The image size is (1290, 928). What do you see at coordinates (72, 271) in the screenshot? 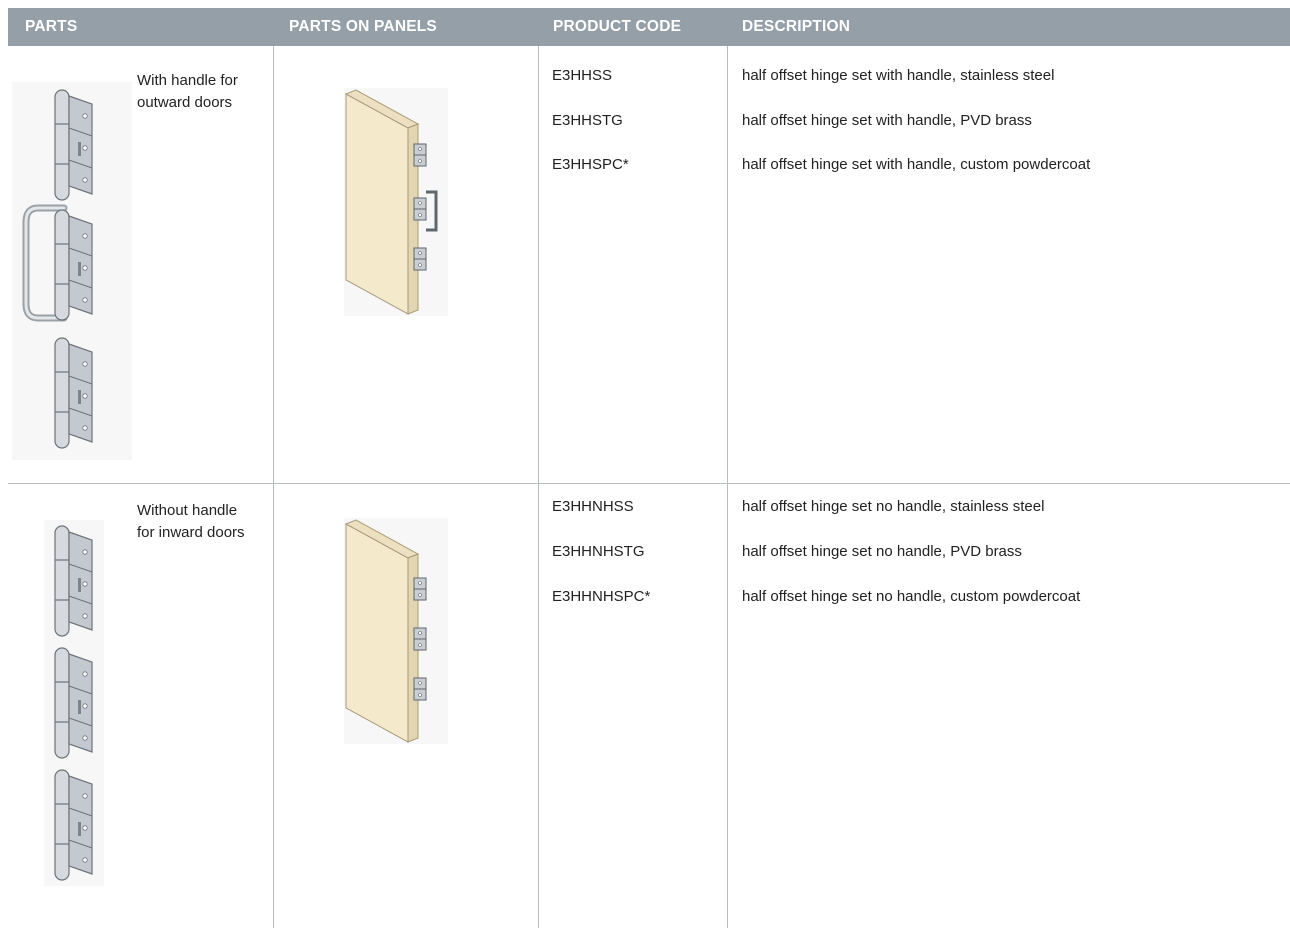
I see `hinge-set-with-handle-image` at bounding box center [72, 271].